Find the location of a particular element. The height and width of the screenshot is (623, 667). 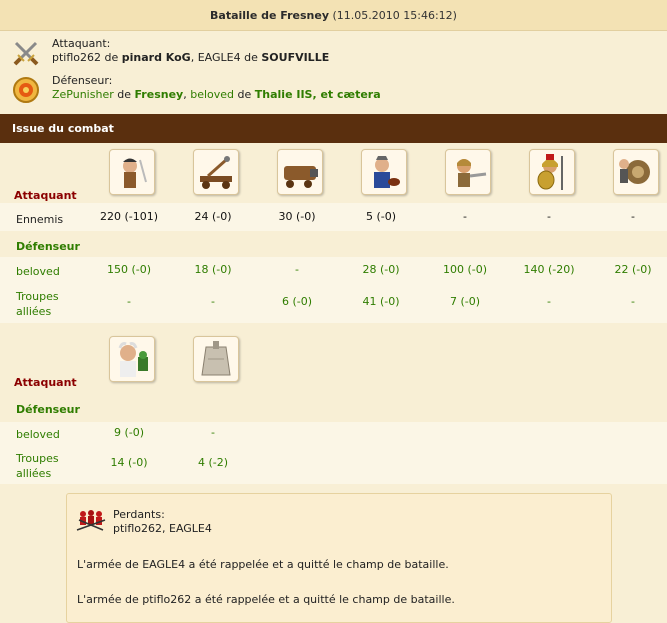

attacker-de-2: de is located at coordinates (251, 57).